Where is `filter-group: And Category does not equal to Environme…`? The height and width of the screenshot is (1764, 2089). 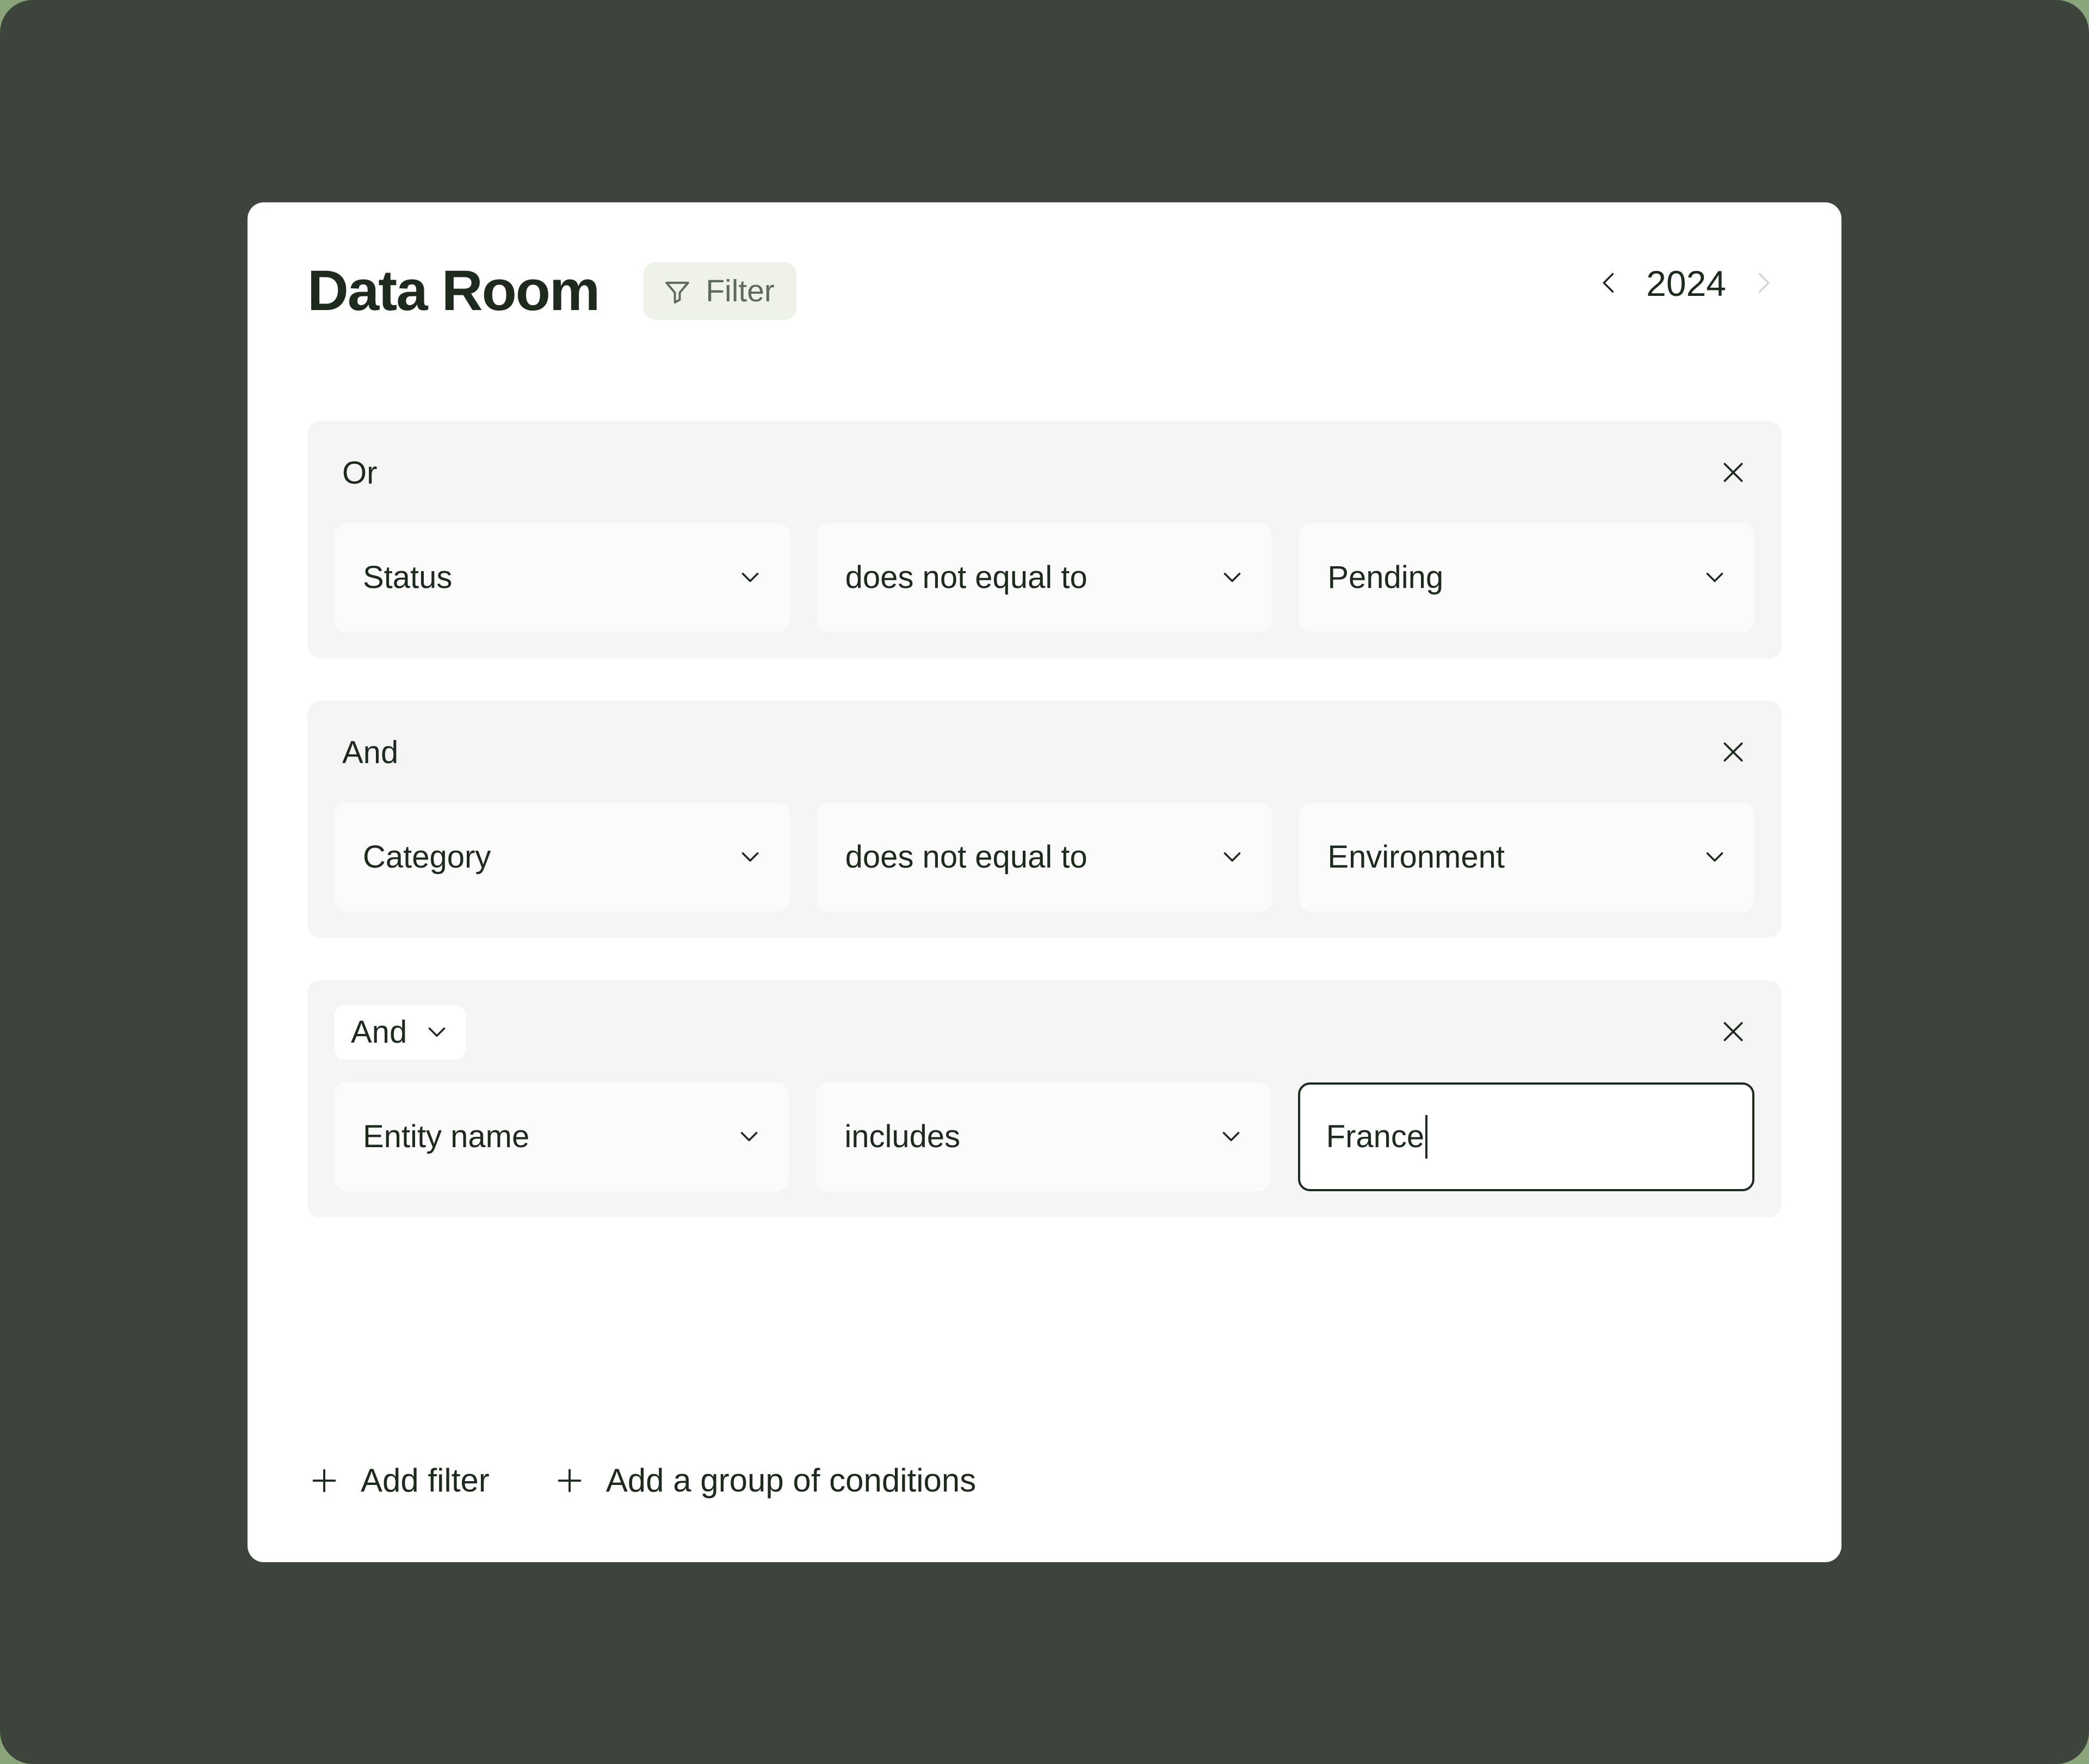
filter-group: And Category does not equal to Environme… is located at coordinates (1044, 820).